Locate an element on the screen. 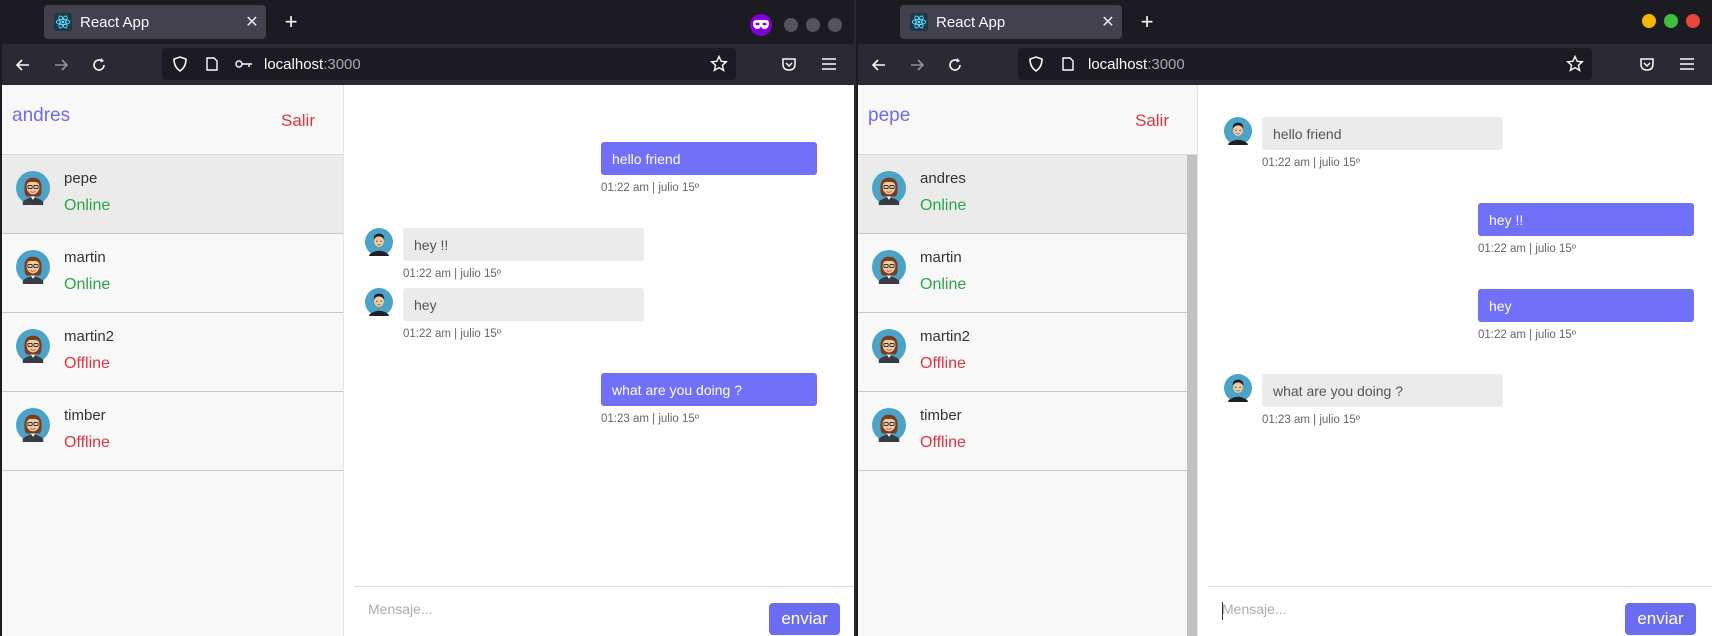  incoming-message: hello friend 01:22 am | julio 15º is located at coordinates (1382, 143).